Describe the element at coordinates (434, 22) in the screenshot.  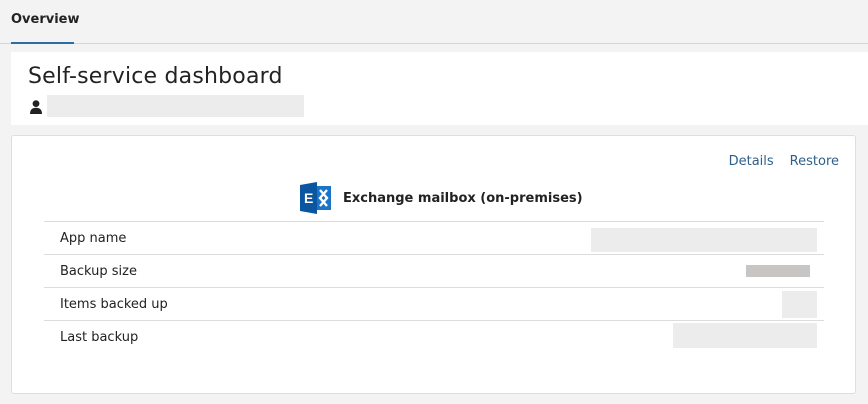
I see `tab-bar: Overview` at that location.